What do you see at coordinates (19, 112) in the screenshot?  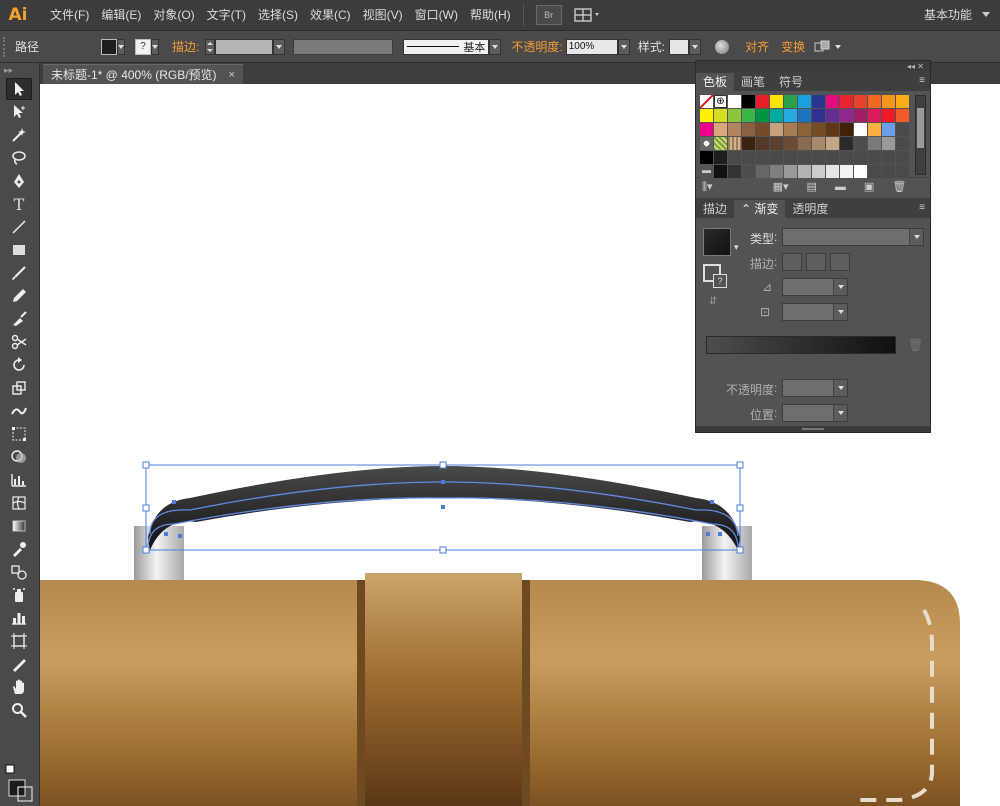 I see `direct-selection-tool` at bounding box center [19, 112].